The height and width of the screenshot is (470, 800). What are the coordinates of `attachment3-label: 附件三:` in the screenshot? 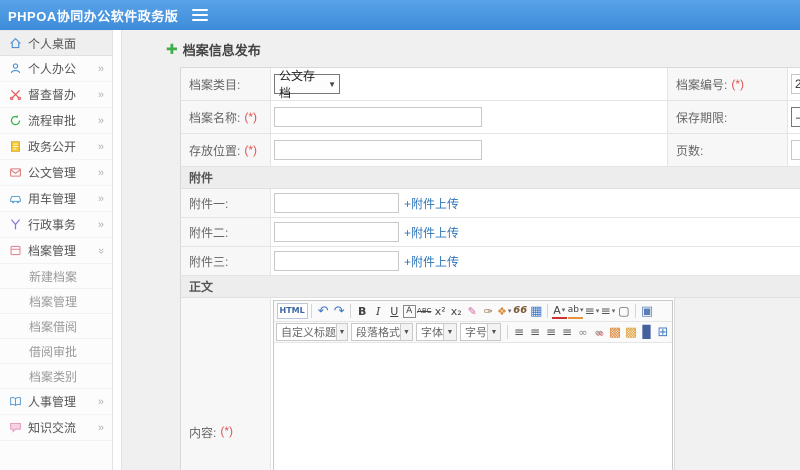 It's located at (226, 261).